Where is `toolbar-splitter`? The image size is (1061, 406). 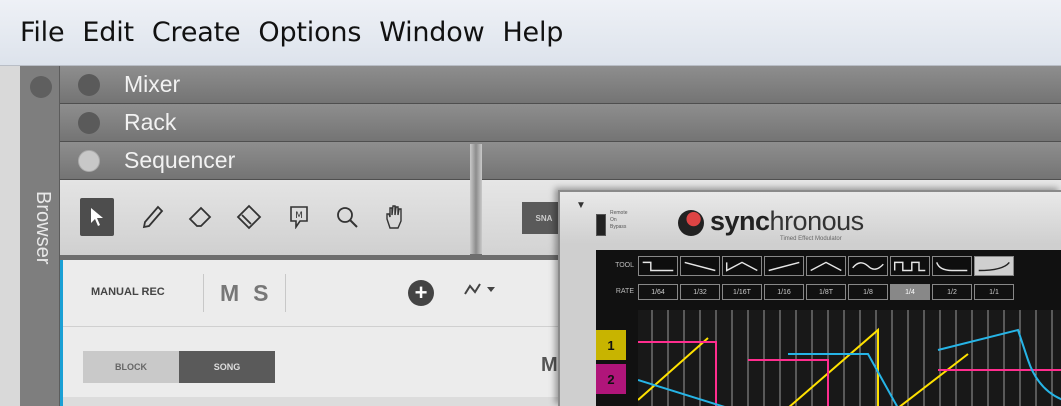 toolbar-splitter is located at coordinates (476, 199).